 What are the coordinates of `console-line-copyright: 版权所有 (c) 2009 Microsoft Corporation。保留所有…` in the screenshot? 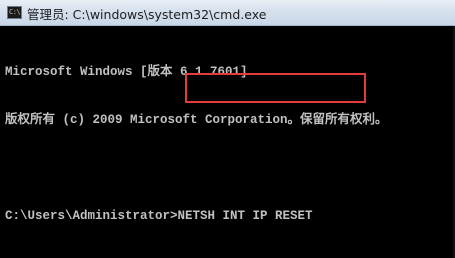 It's located at (196, 120).